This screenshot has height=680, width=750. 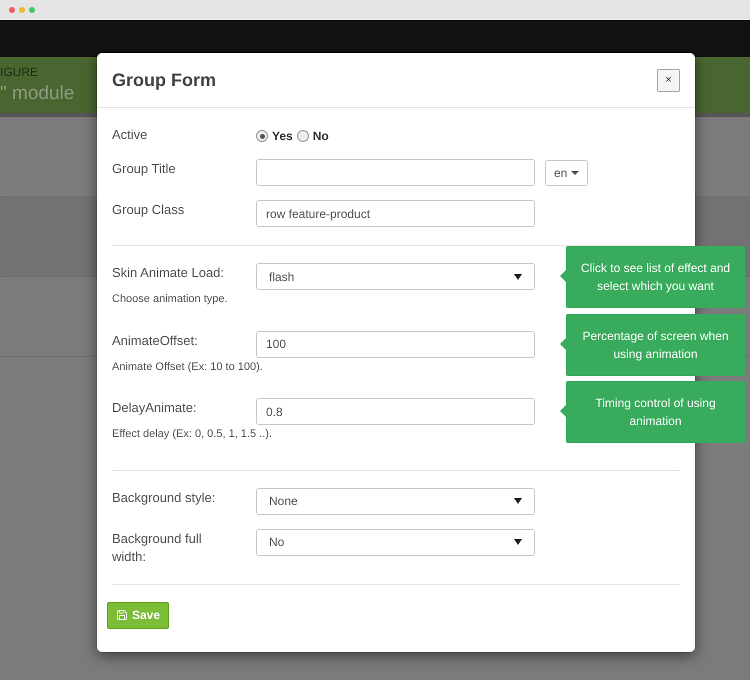 I want to click on tooltip-text: Percentage of screen when using animation, so click(x=655, y=345).